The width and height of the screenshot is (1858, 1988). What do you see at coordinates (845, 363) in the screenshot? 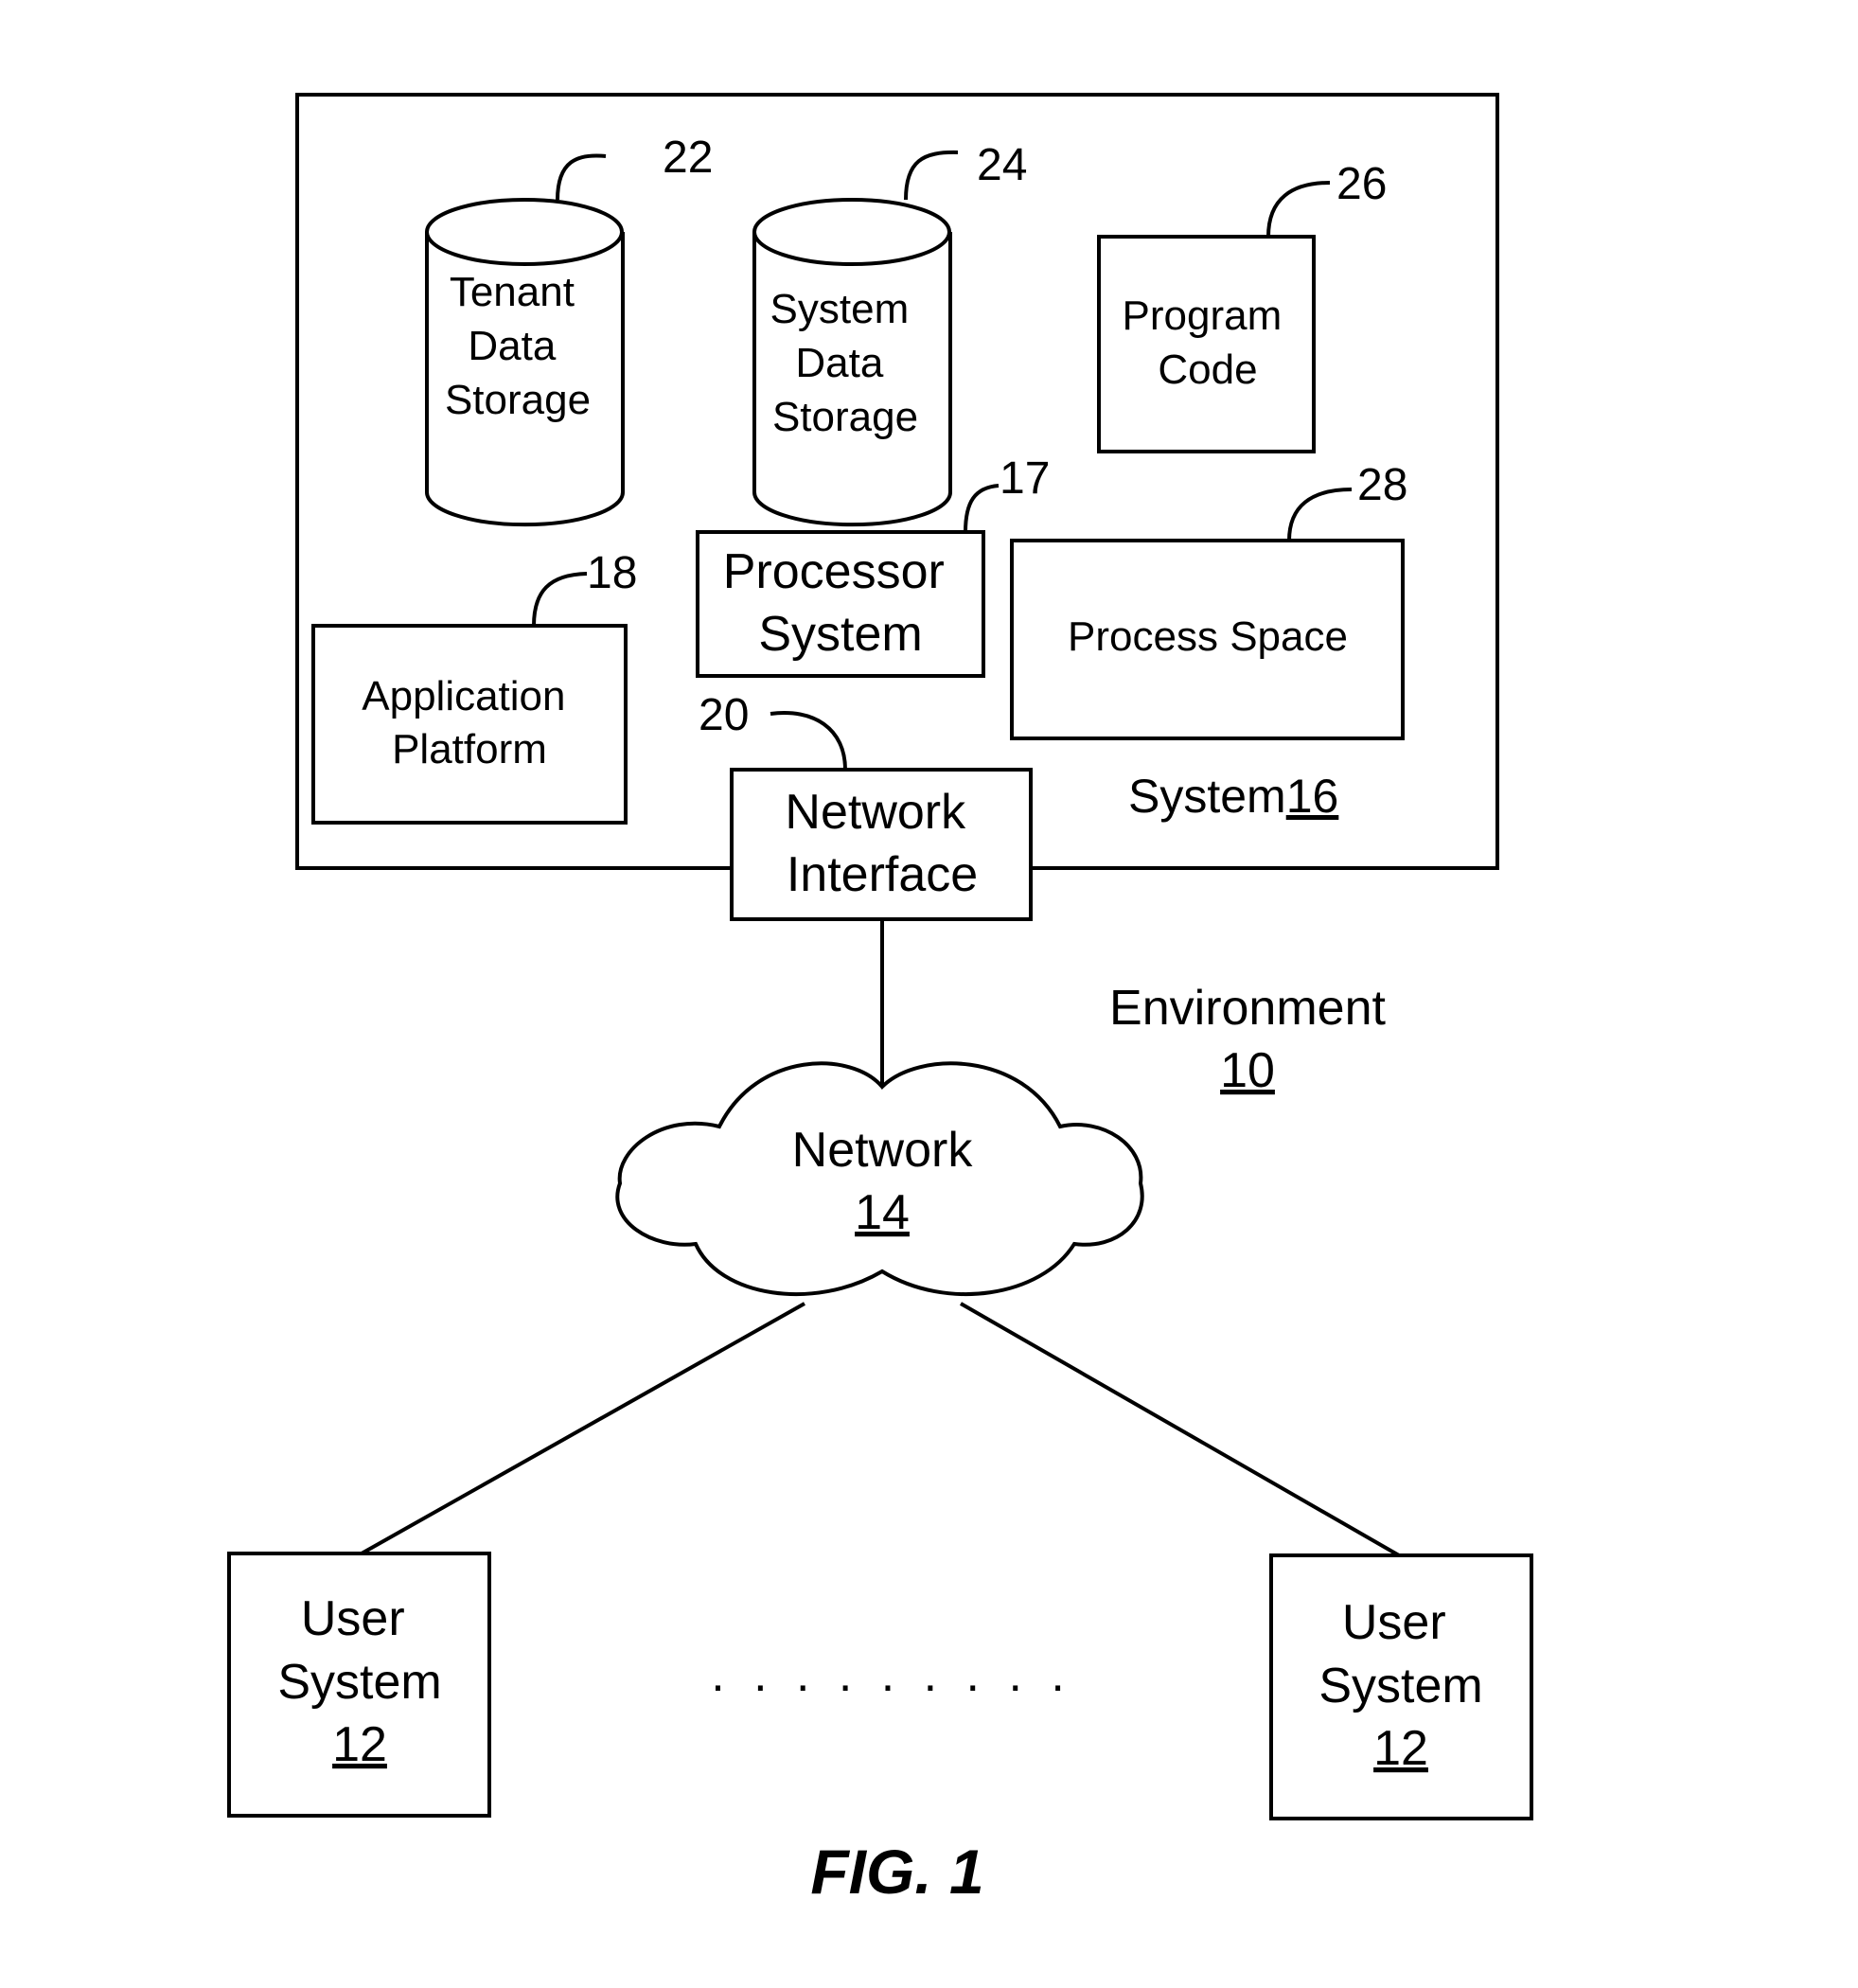
I see `system-storage-label: System Data Storage` at bounding box center [845, 363].